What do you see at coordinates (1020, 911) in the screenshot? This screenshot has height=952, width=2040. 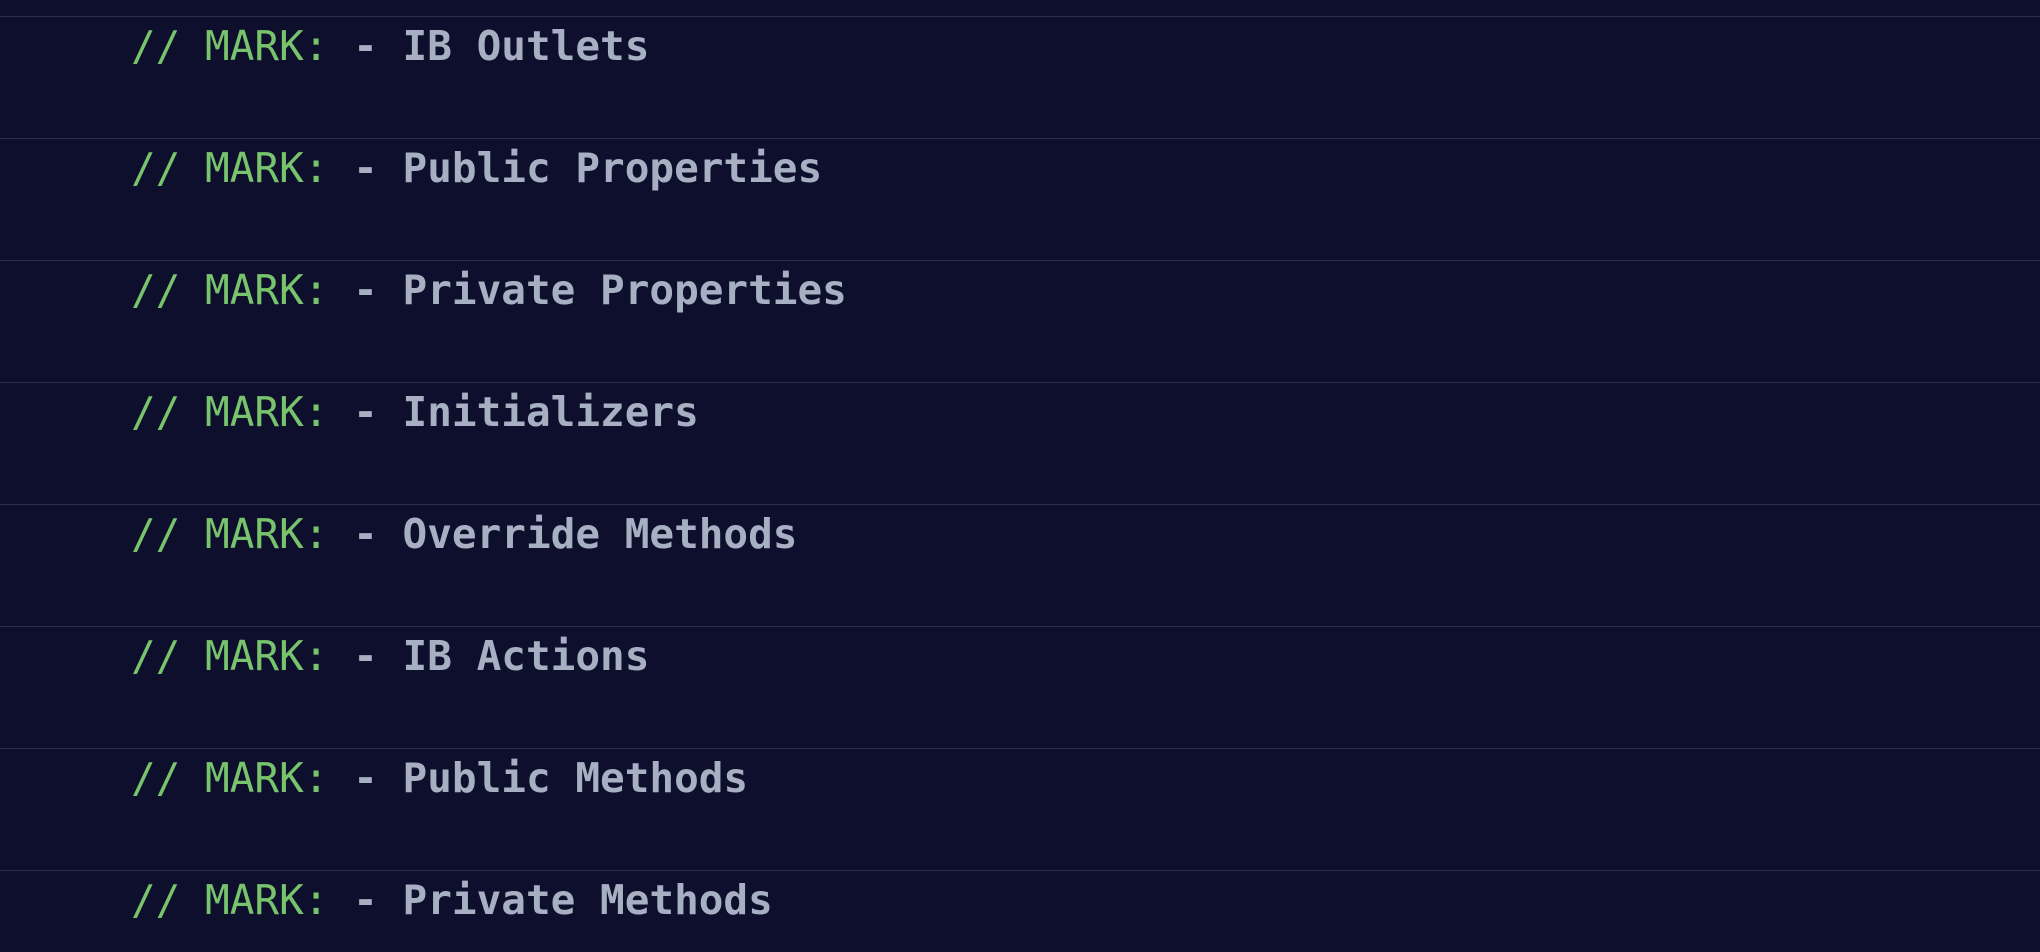 I see `mark-line-private-methods: // MARK: - Private Methods` at bounding box center [1020, 911].